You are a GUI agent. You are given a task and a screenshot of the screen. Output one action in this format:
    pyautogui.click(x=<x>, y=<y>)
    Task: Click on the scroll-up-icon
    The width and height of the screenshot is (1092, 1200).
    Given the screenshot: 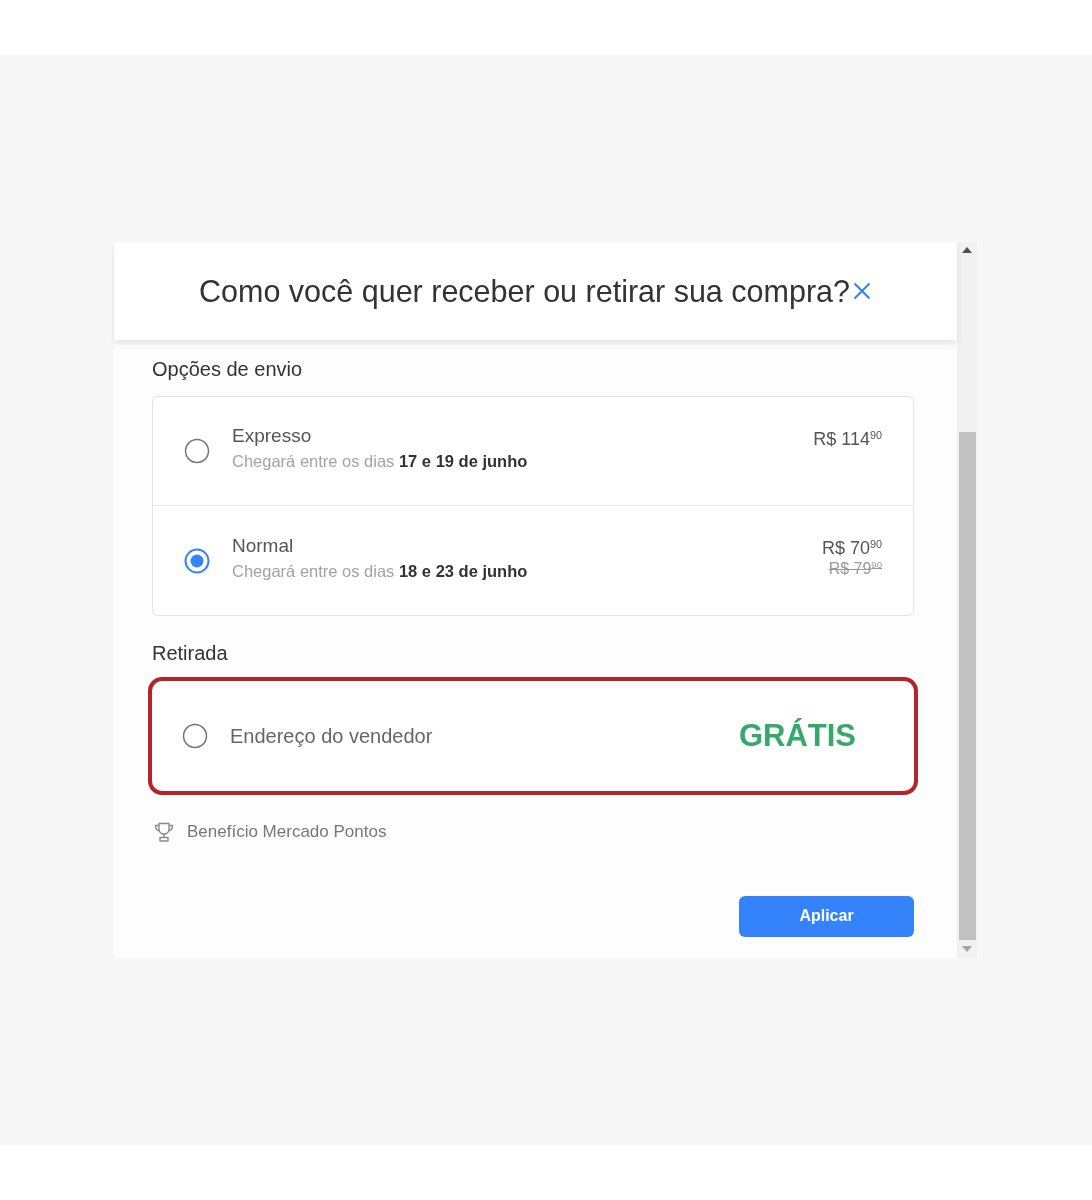 What is the action you would take?
    pyautogui.click(x=967, y=250)
    